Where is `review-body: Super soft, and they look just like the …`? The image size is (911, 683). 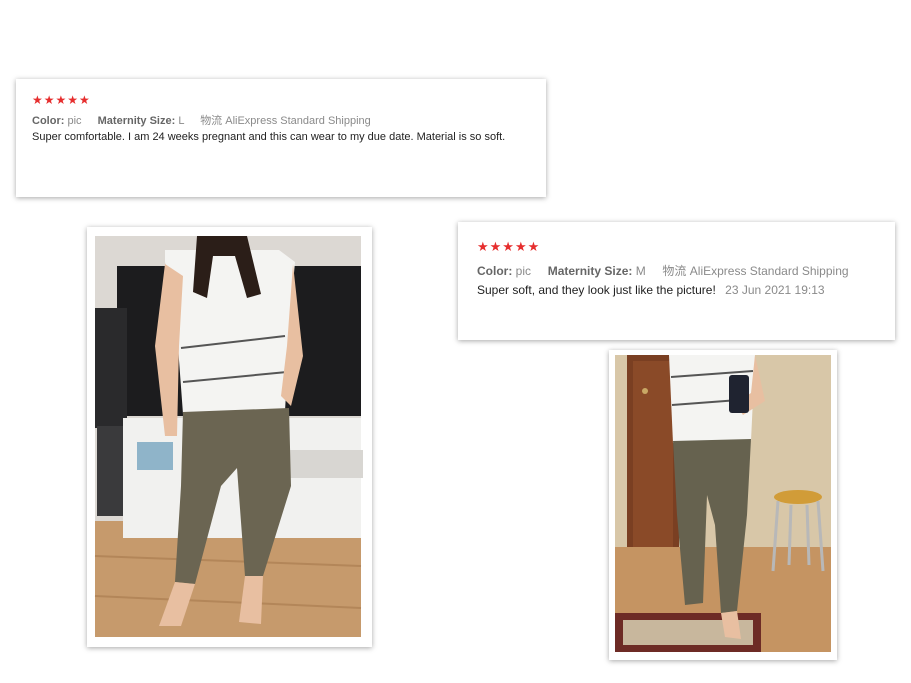
review-body: Super soft, and they look just like the … is located at coordinates (596, 290).